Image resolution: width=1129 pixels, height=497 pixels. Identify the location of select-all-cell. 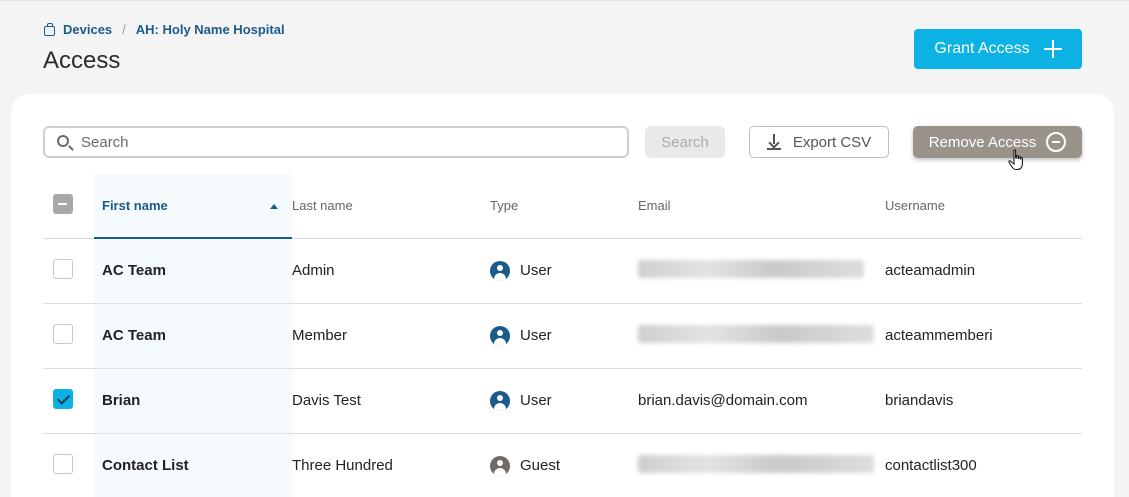
(68, 206).